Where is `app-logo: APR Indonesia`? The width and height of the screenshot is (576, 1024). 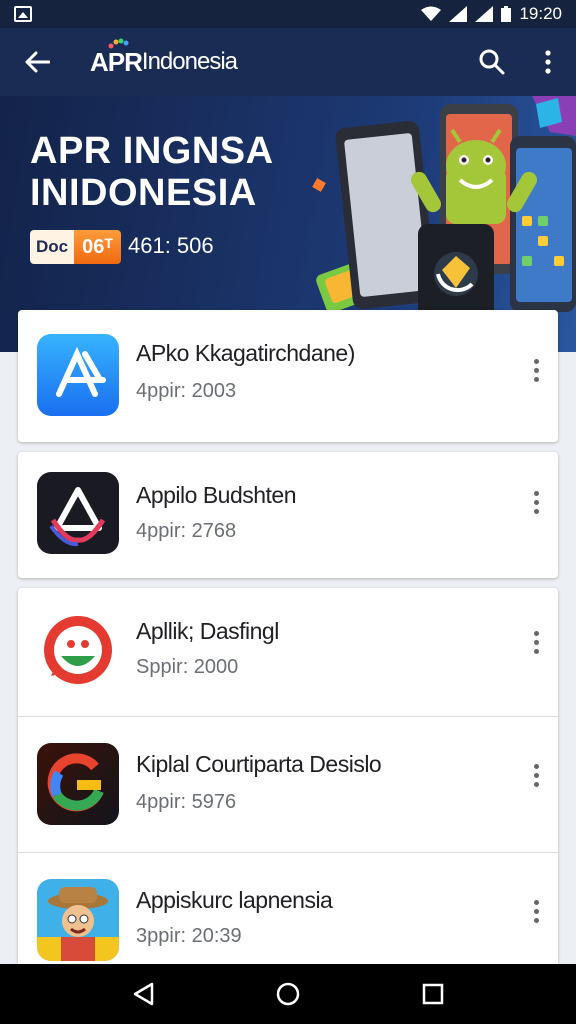
app-logo: APR Indonesia is located at coordinates (164, 58).